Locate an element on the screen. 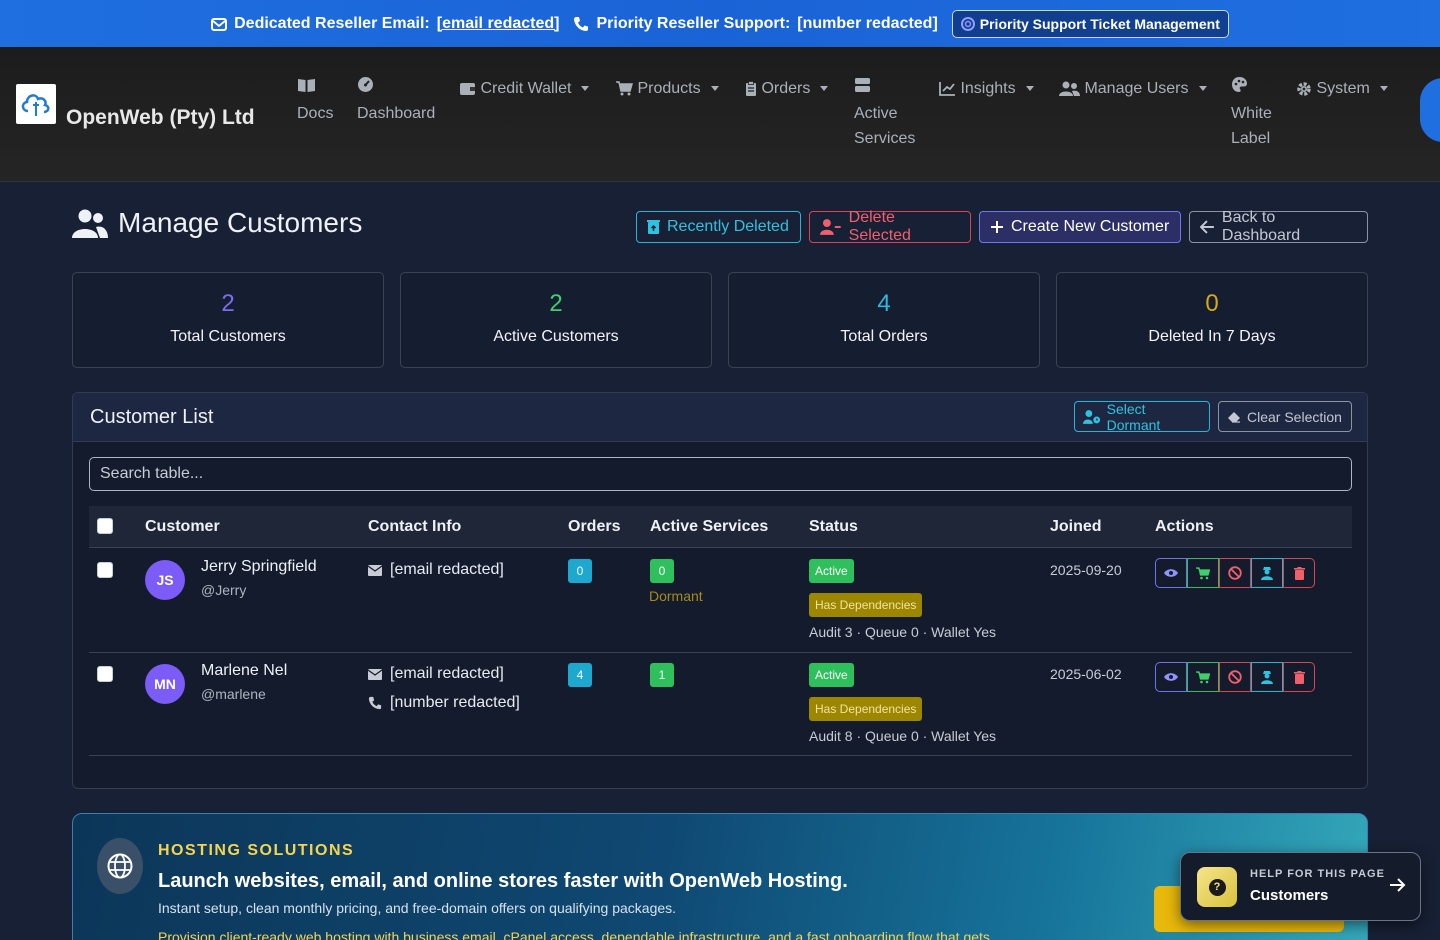 This screenshot has width=1440, height=940. nav-white-label: White Label is located at coordinates (1251, 113).